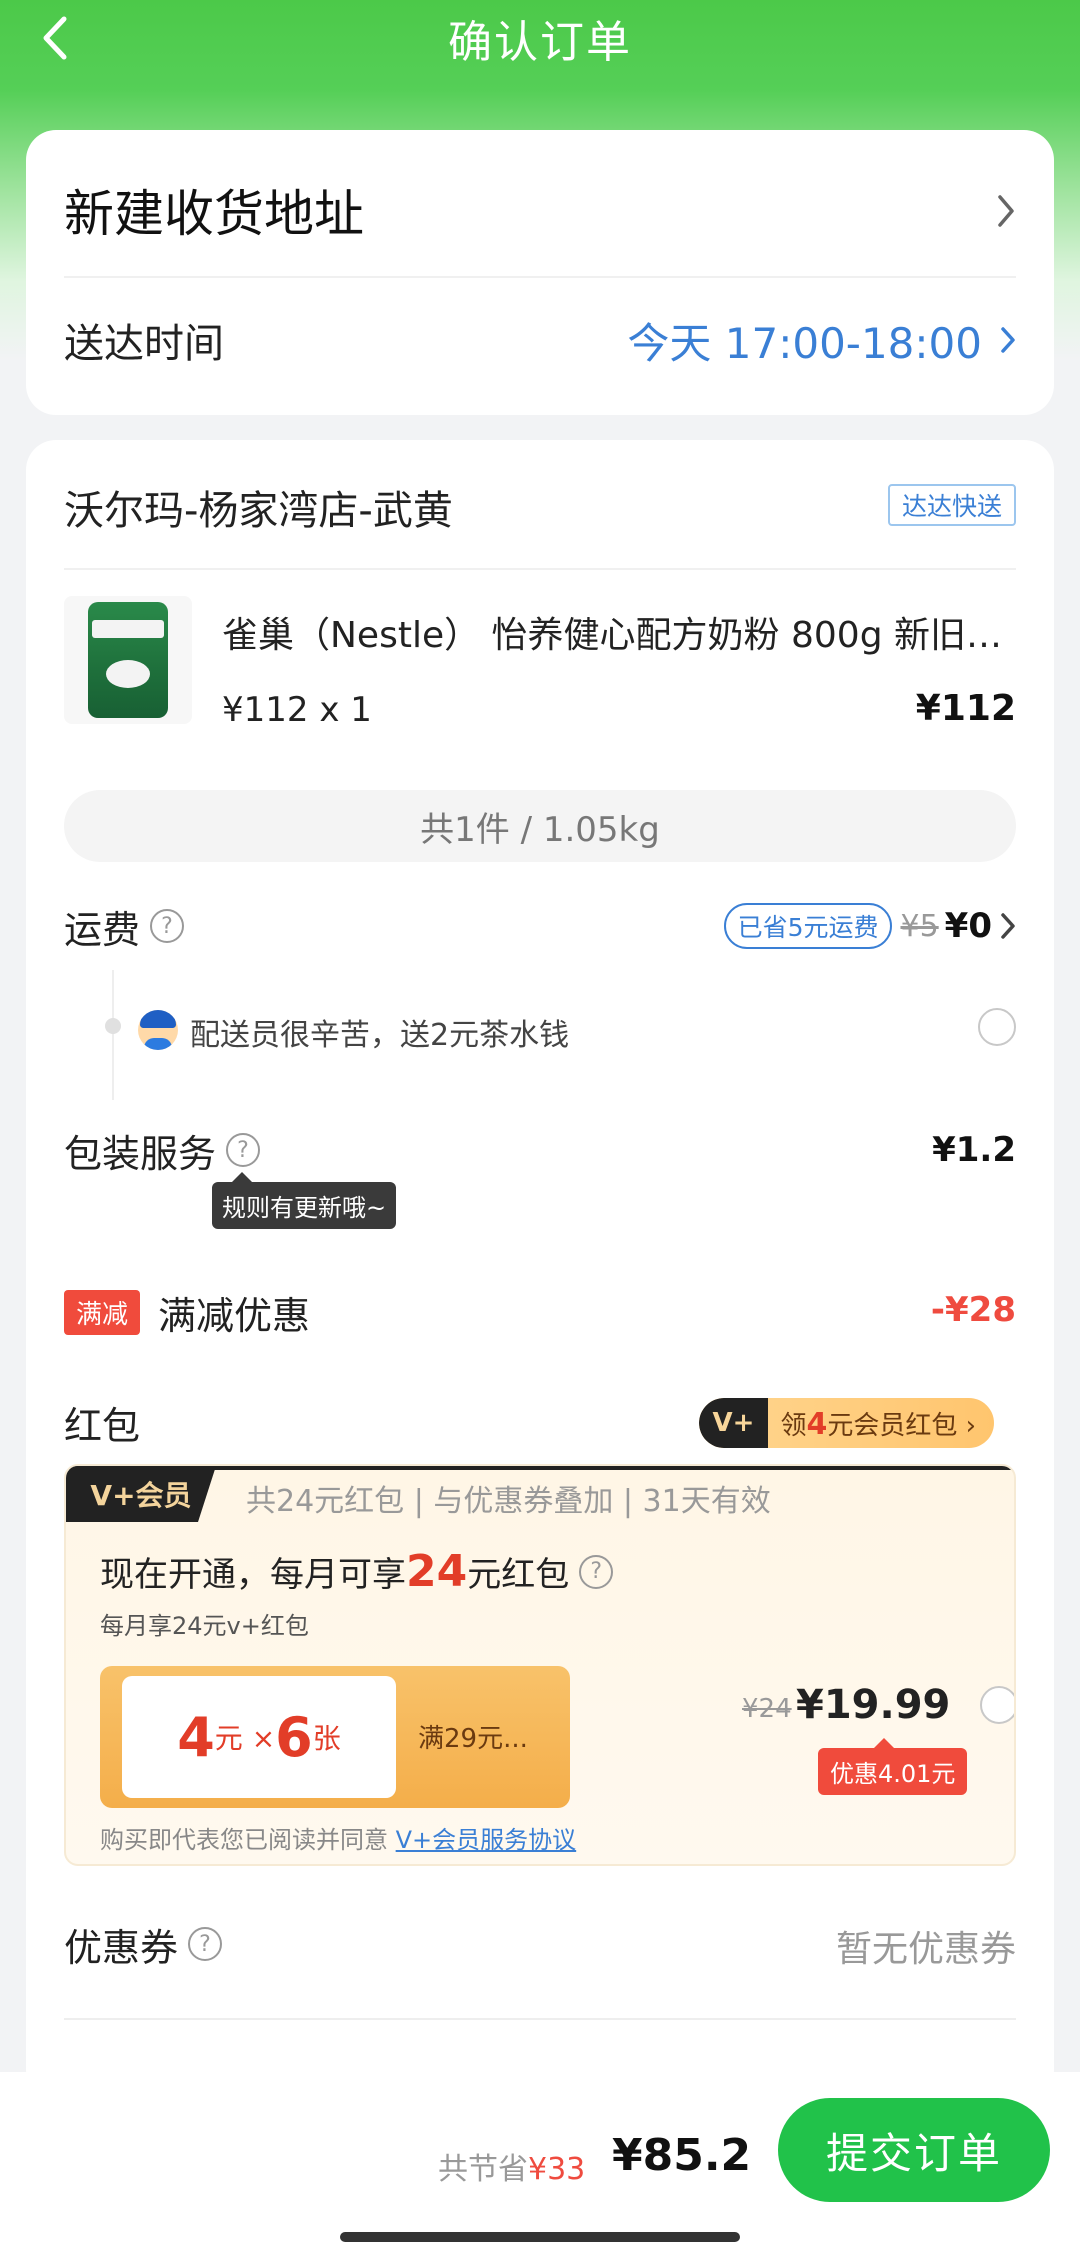  Describe the element at coordinates (873, 1705) in the screenshot. I see `vip-price: ¥19.99` at that location.